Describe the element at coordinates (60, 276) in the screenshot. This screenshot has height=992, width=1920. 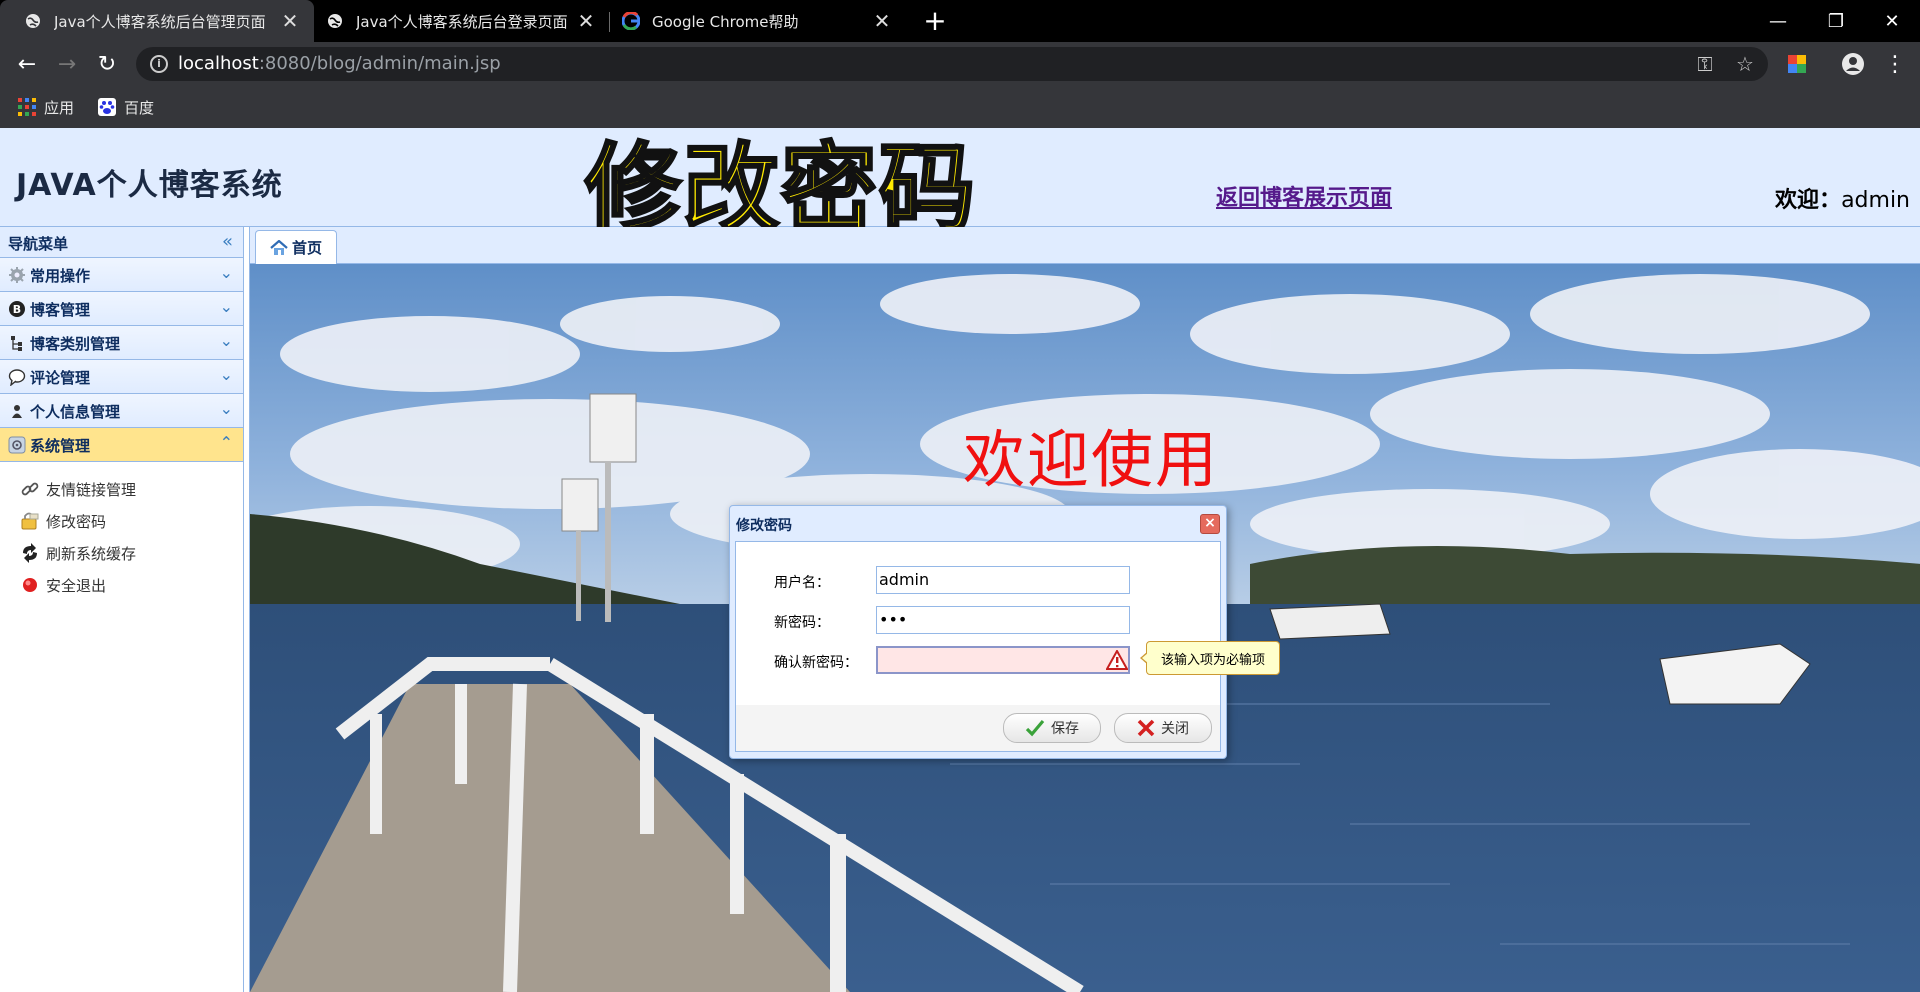
I see `sidebar-section-label: 常用操作` at that location.